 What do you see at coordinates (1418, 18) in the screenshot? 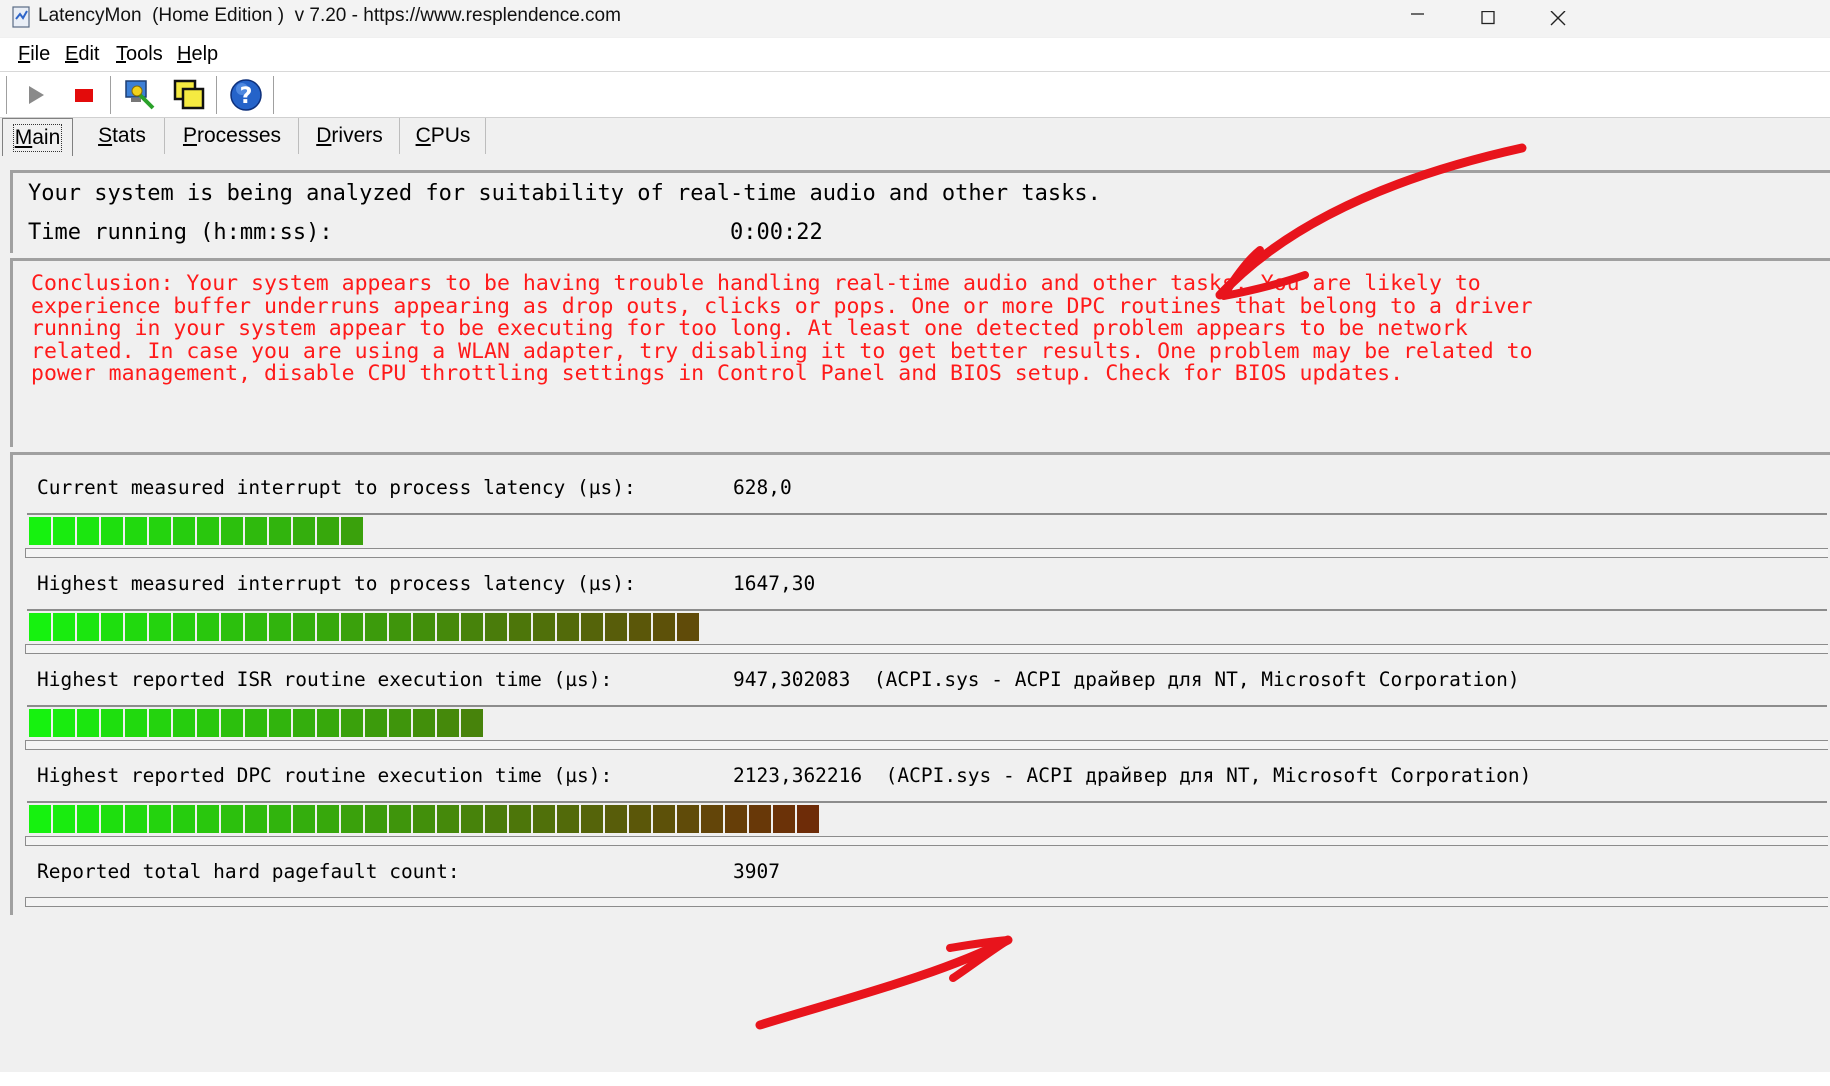
I see `minimize-button` at bounding box center [1418, 18].